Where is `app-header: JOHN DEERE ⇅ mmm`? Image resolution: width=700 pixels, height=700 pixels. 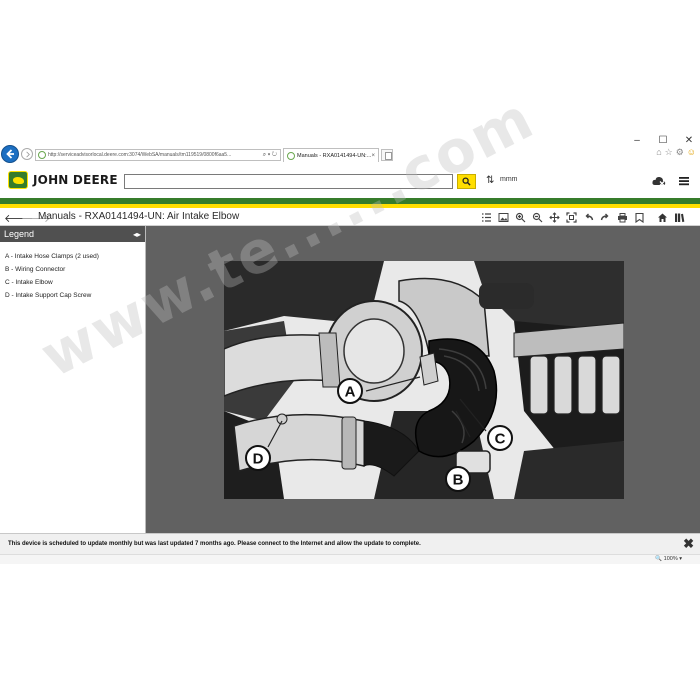 app-header: JOHN DEERE ⇅ mmm is located at coordinates (350, 181).